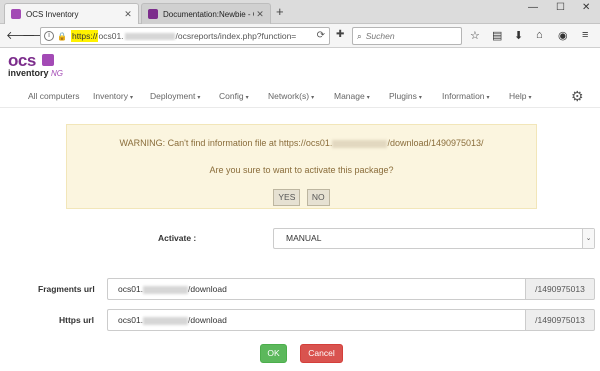 The image size is (600, 371). I want to click on logo-square-icon, so click(48, 60).